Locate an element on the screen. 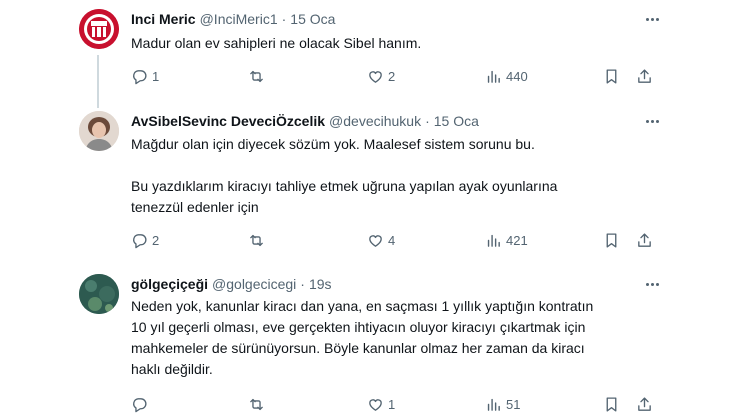  like-button: 1 is located at coordinates (381, 404).